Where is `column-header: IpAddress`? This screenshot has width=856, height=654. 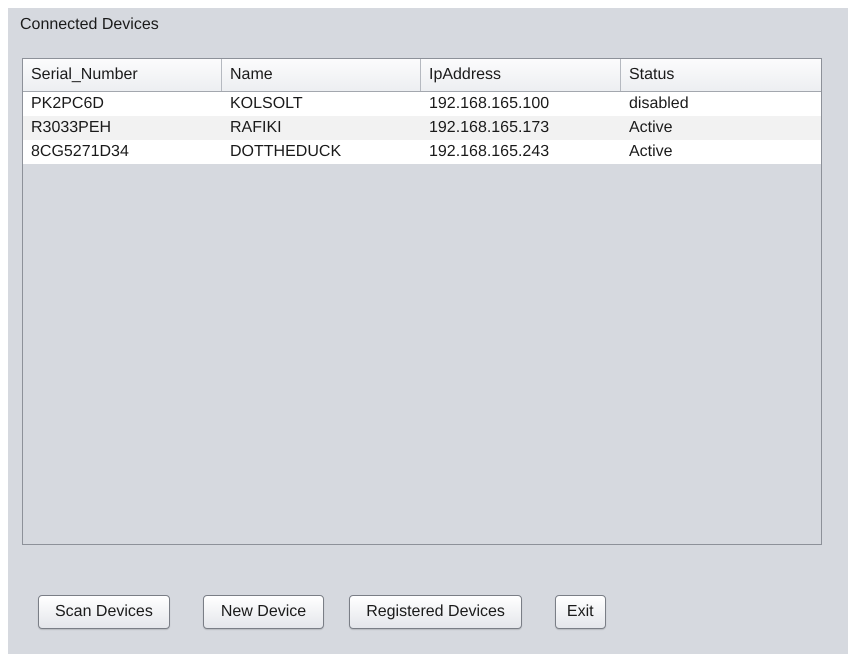
column-header: IpAddress is located at coordinates (521, 75).